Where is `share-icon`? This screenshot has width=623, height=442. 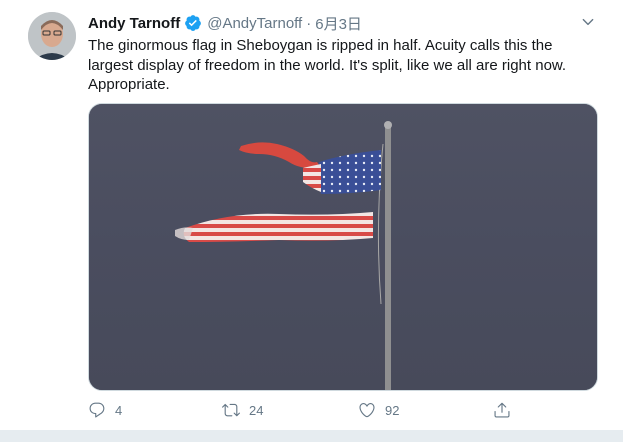 share-icon is located at coordinates (502, 410).